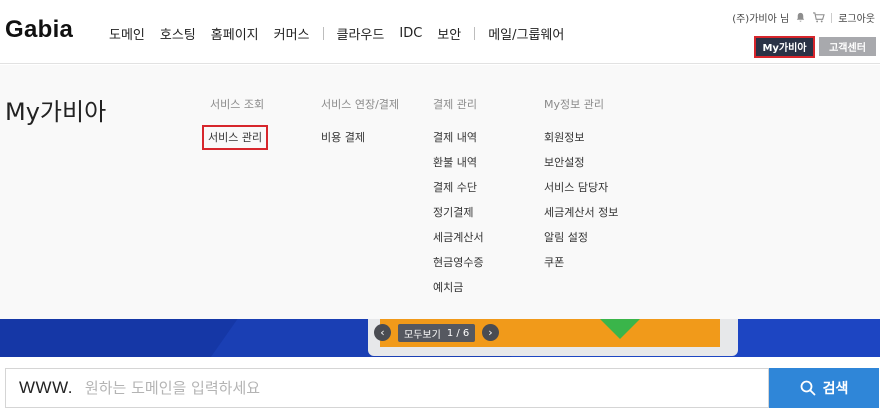  What do you see at coordinates (39, 30) in the screenshot?
I see `gabia-logo: Gabia` at bounding box center [39, 30].